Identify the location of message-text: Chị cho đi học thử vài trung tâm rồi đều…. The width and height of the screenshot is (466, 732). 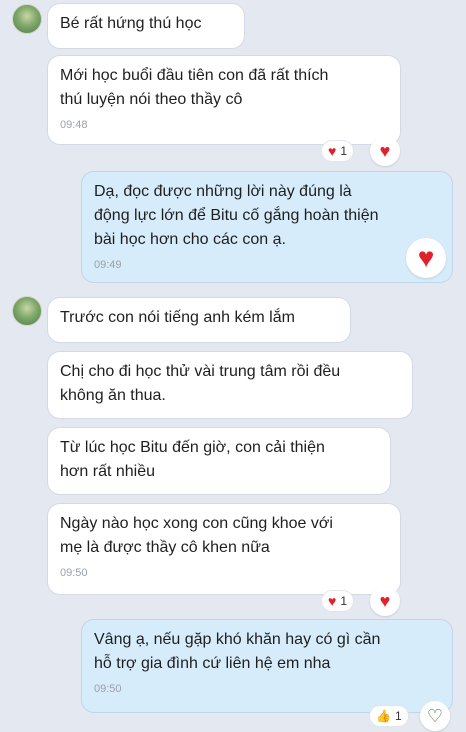
(200, 383).